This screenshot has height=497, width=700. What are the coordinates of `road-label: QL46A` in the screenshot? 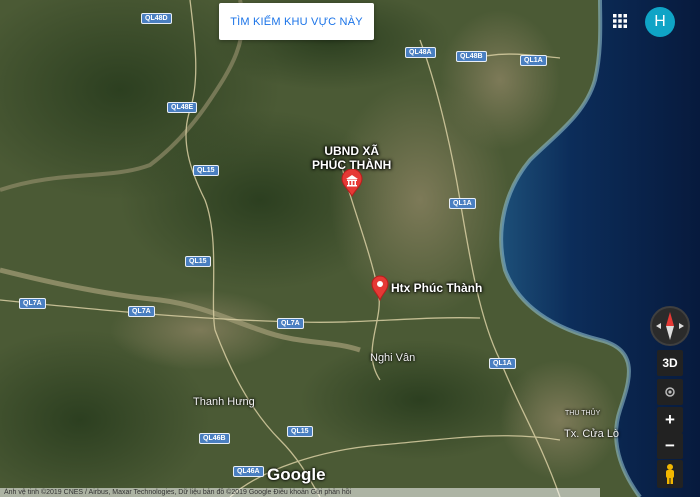 It's located at (248, 471).